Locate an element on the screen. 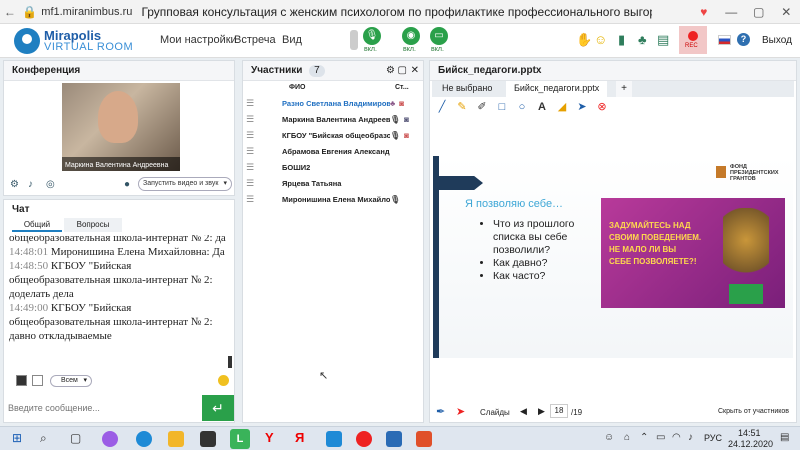 Image resolution: width=800 pixels, height=450 pixels. emoji-icon is located at coordinates (223, 380).